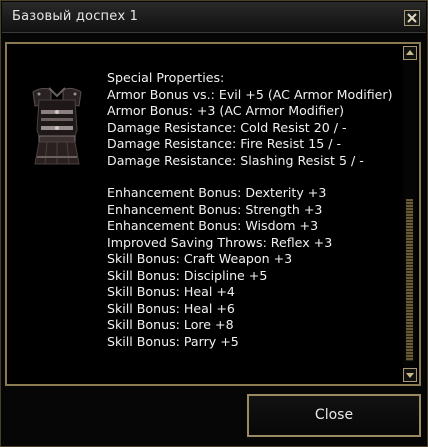 This screenshot has width=428, height=447. Describe the element at coordinates (171, 291) in the screenshot. I see `property-line: Skill Bonus: Heal +4` at that location.